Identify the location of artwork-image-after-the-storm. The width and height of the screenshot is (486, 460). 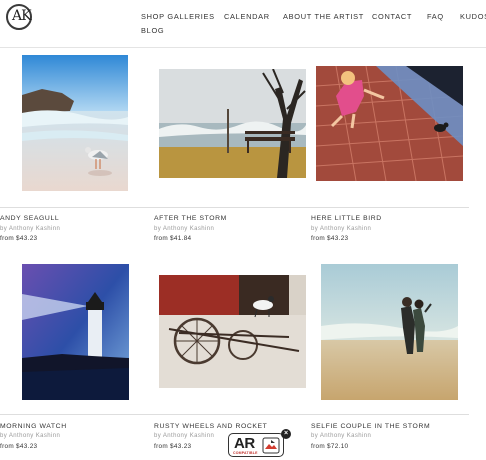
(232, 123).